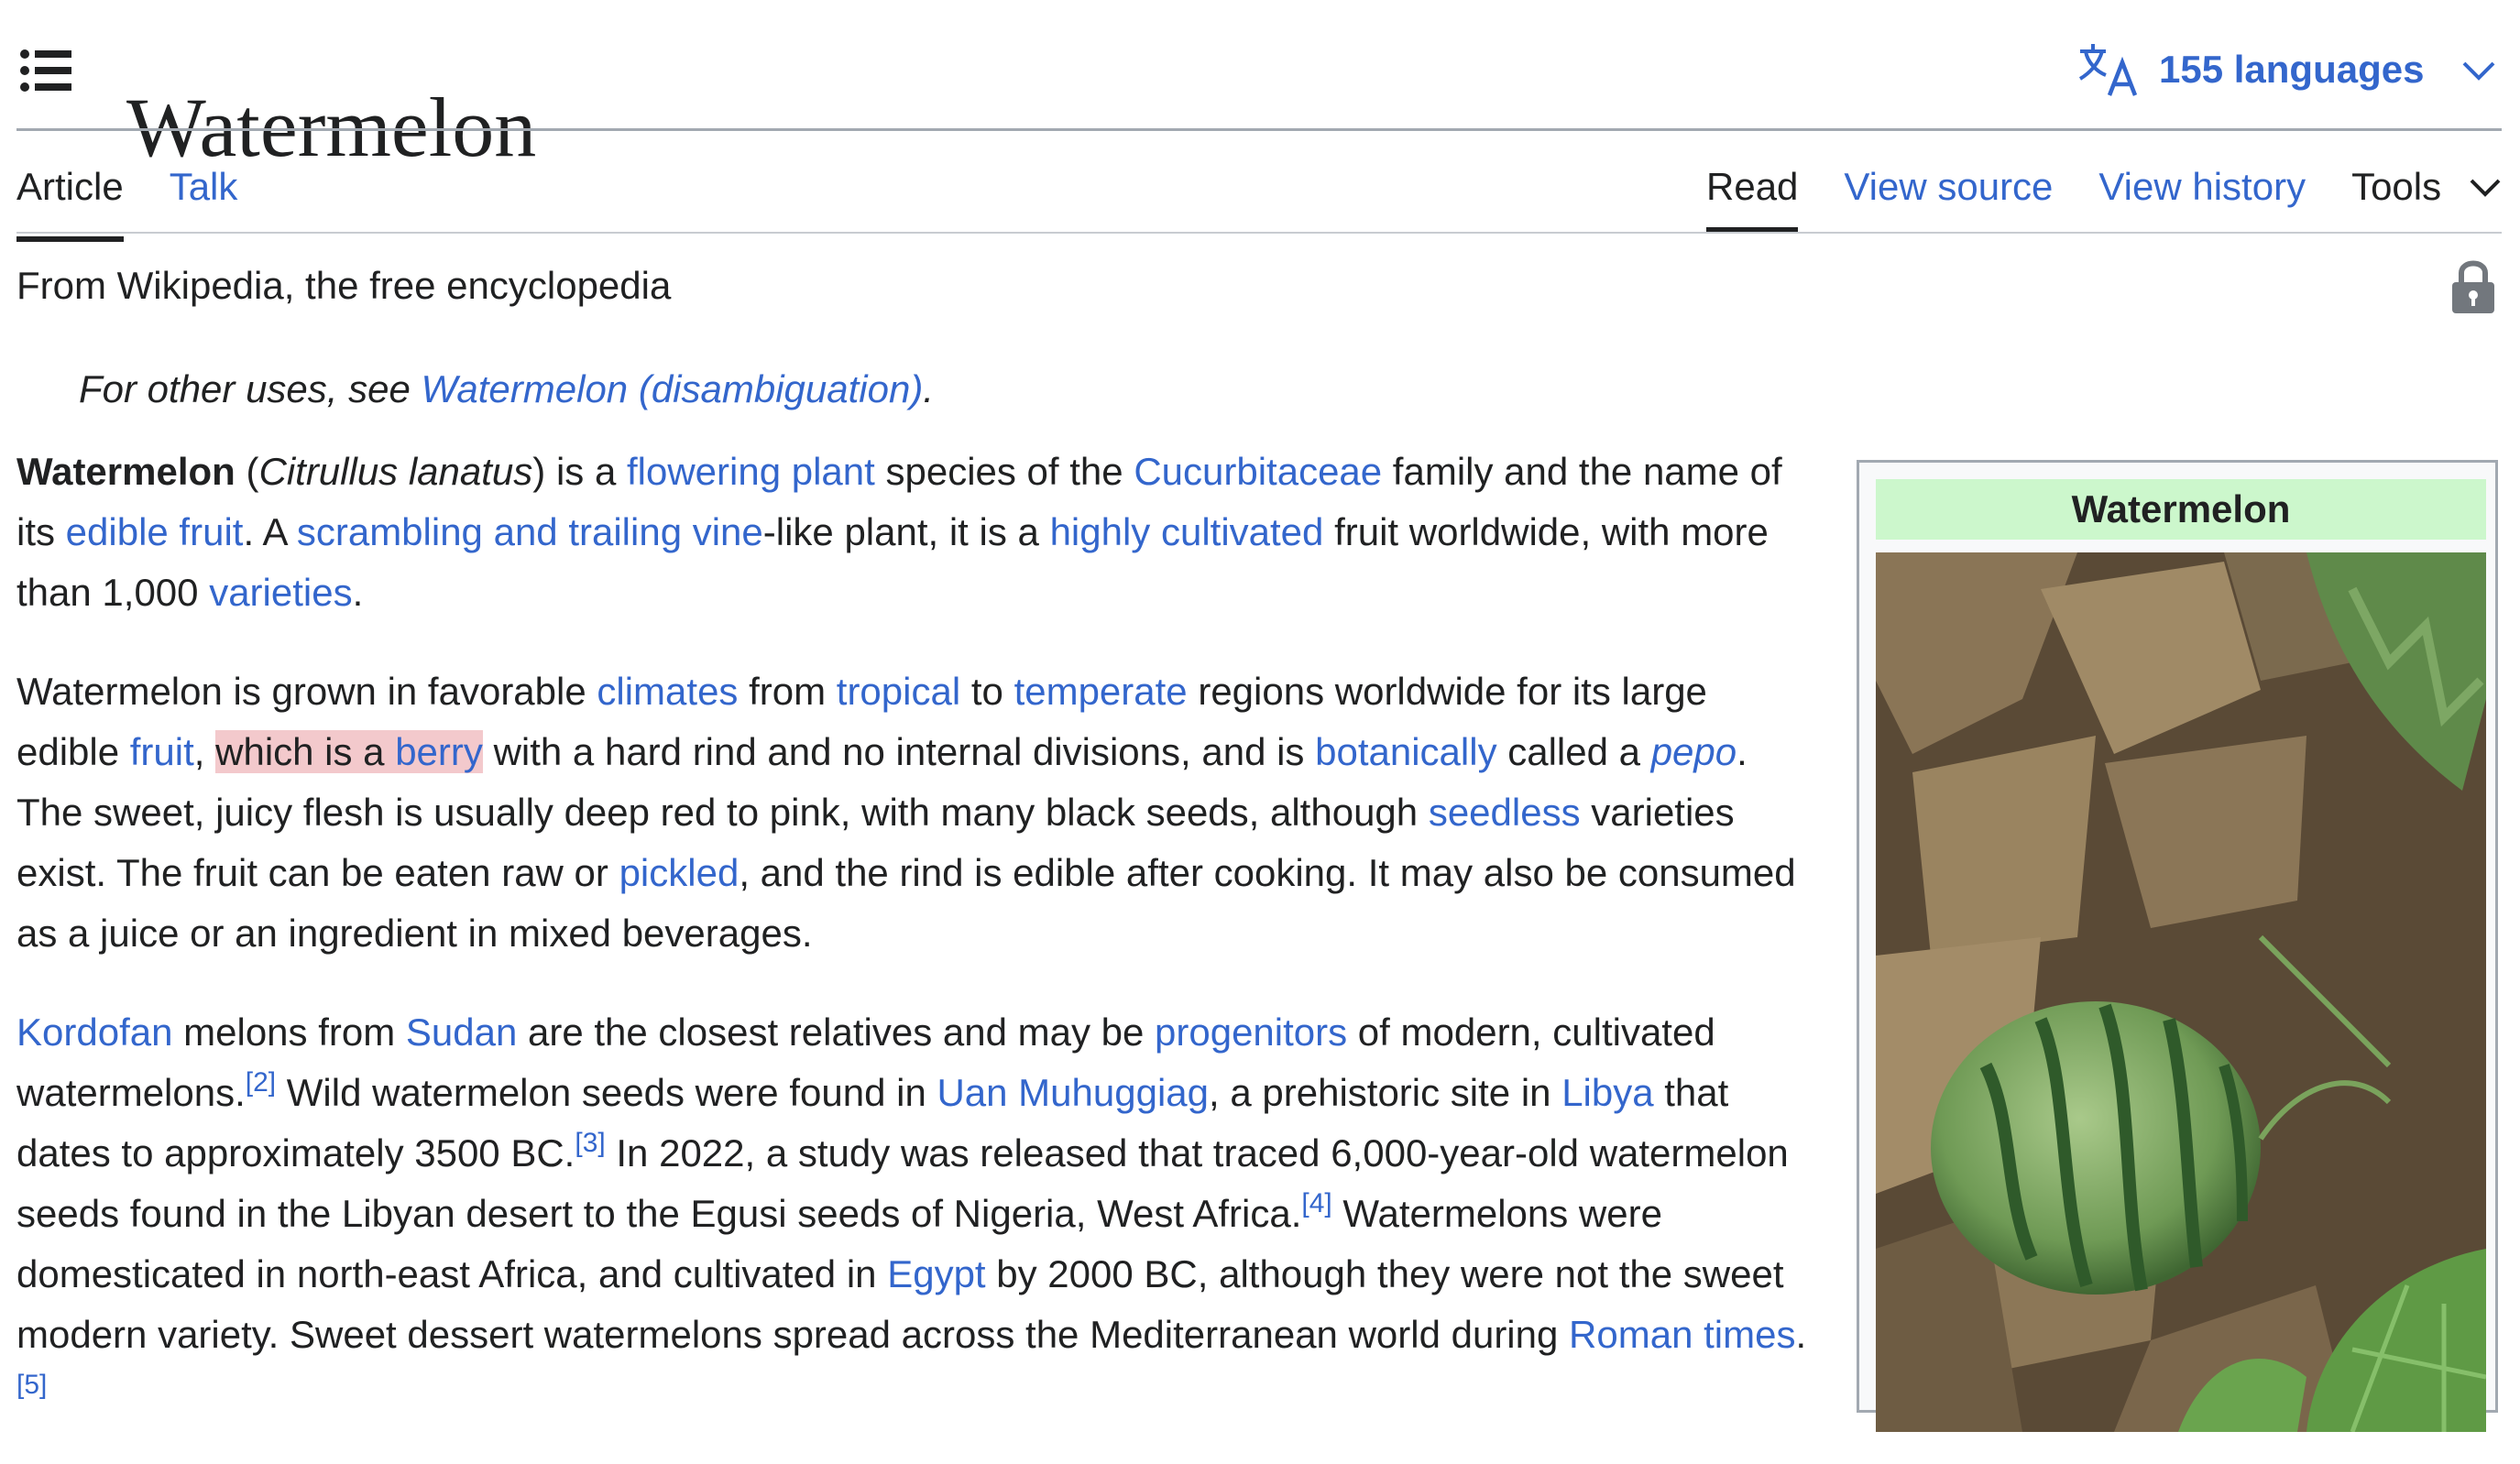  Describe the element at coordinates (2108, 70) in the screenshot. I see `translate-icon` at that location.